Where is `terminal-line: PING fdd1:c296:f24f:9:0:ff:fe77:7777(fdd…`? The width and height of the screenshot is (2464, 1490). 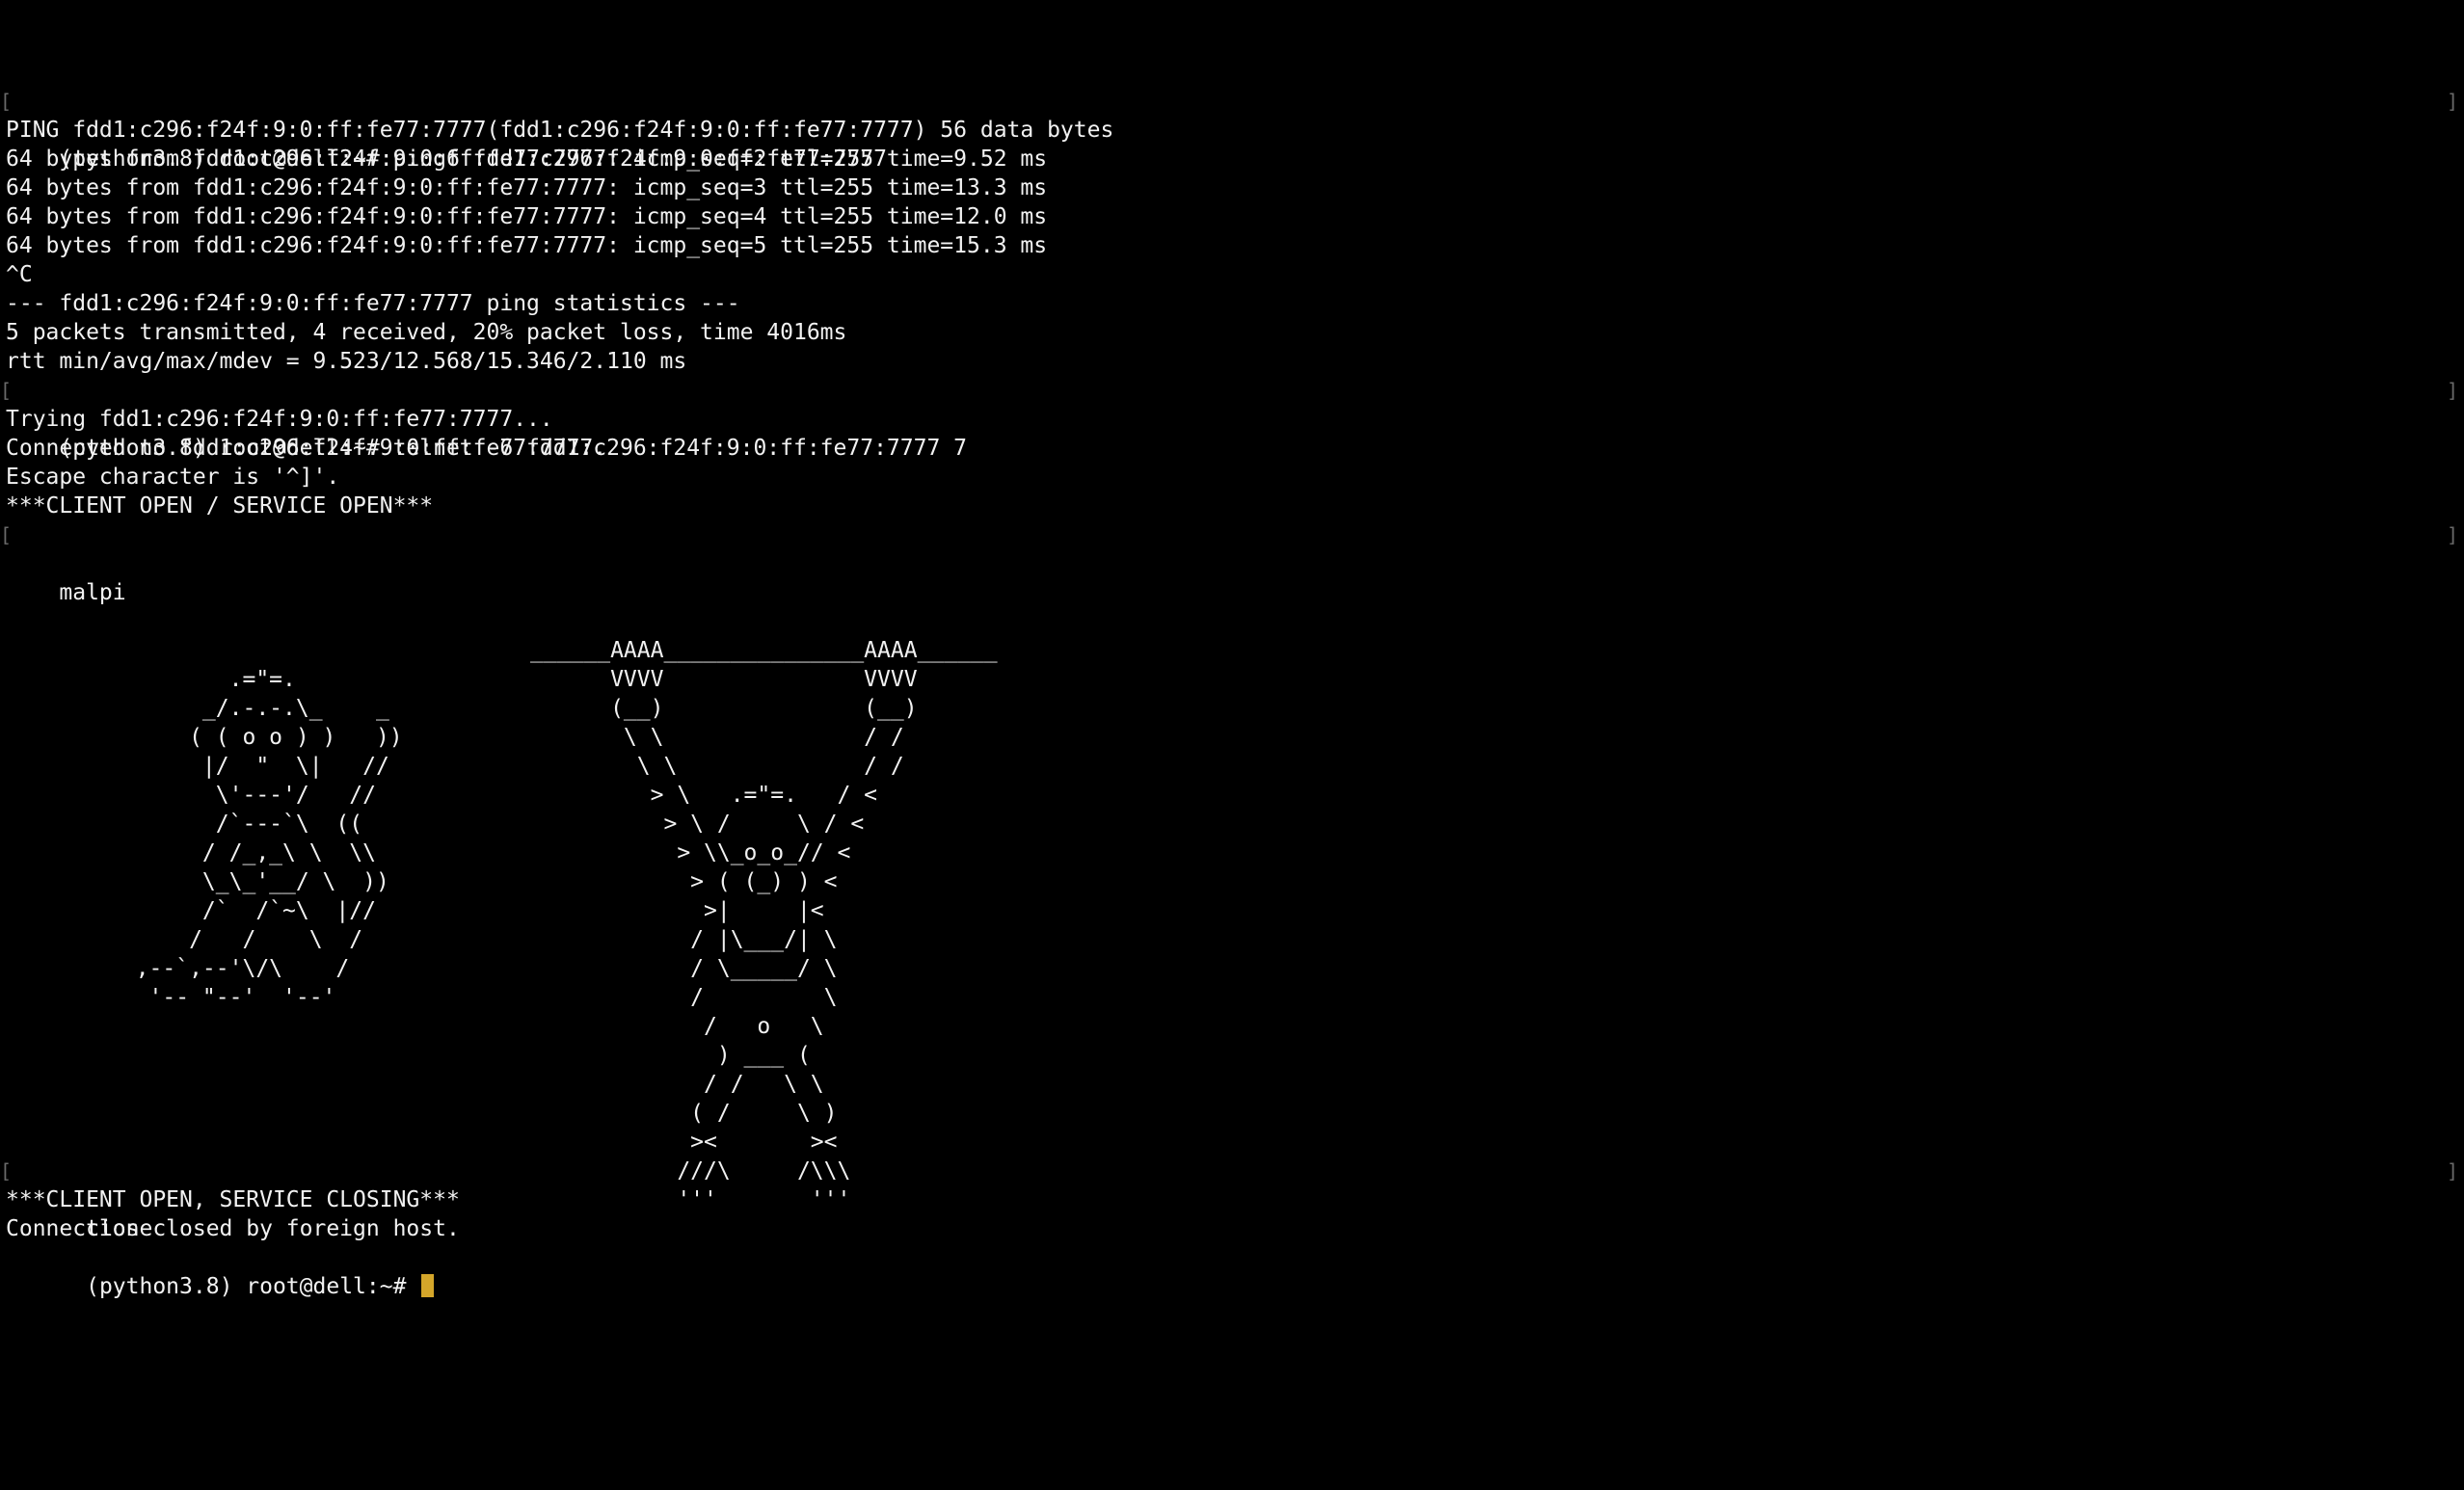 terminal-line: PING fdd1:c296:f24f:9:0:ff:fe77:7777(fdd… is located at coordinates (560, 130).